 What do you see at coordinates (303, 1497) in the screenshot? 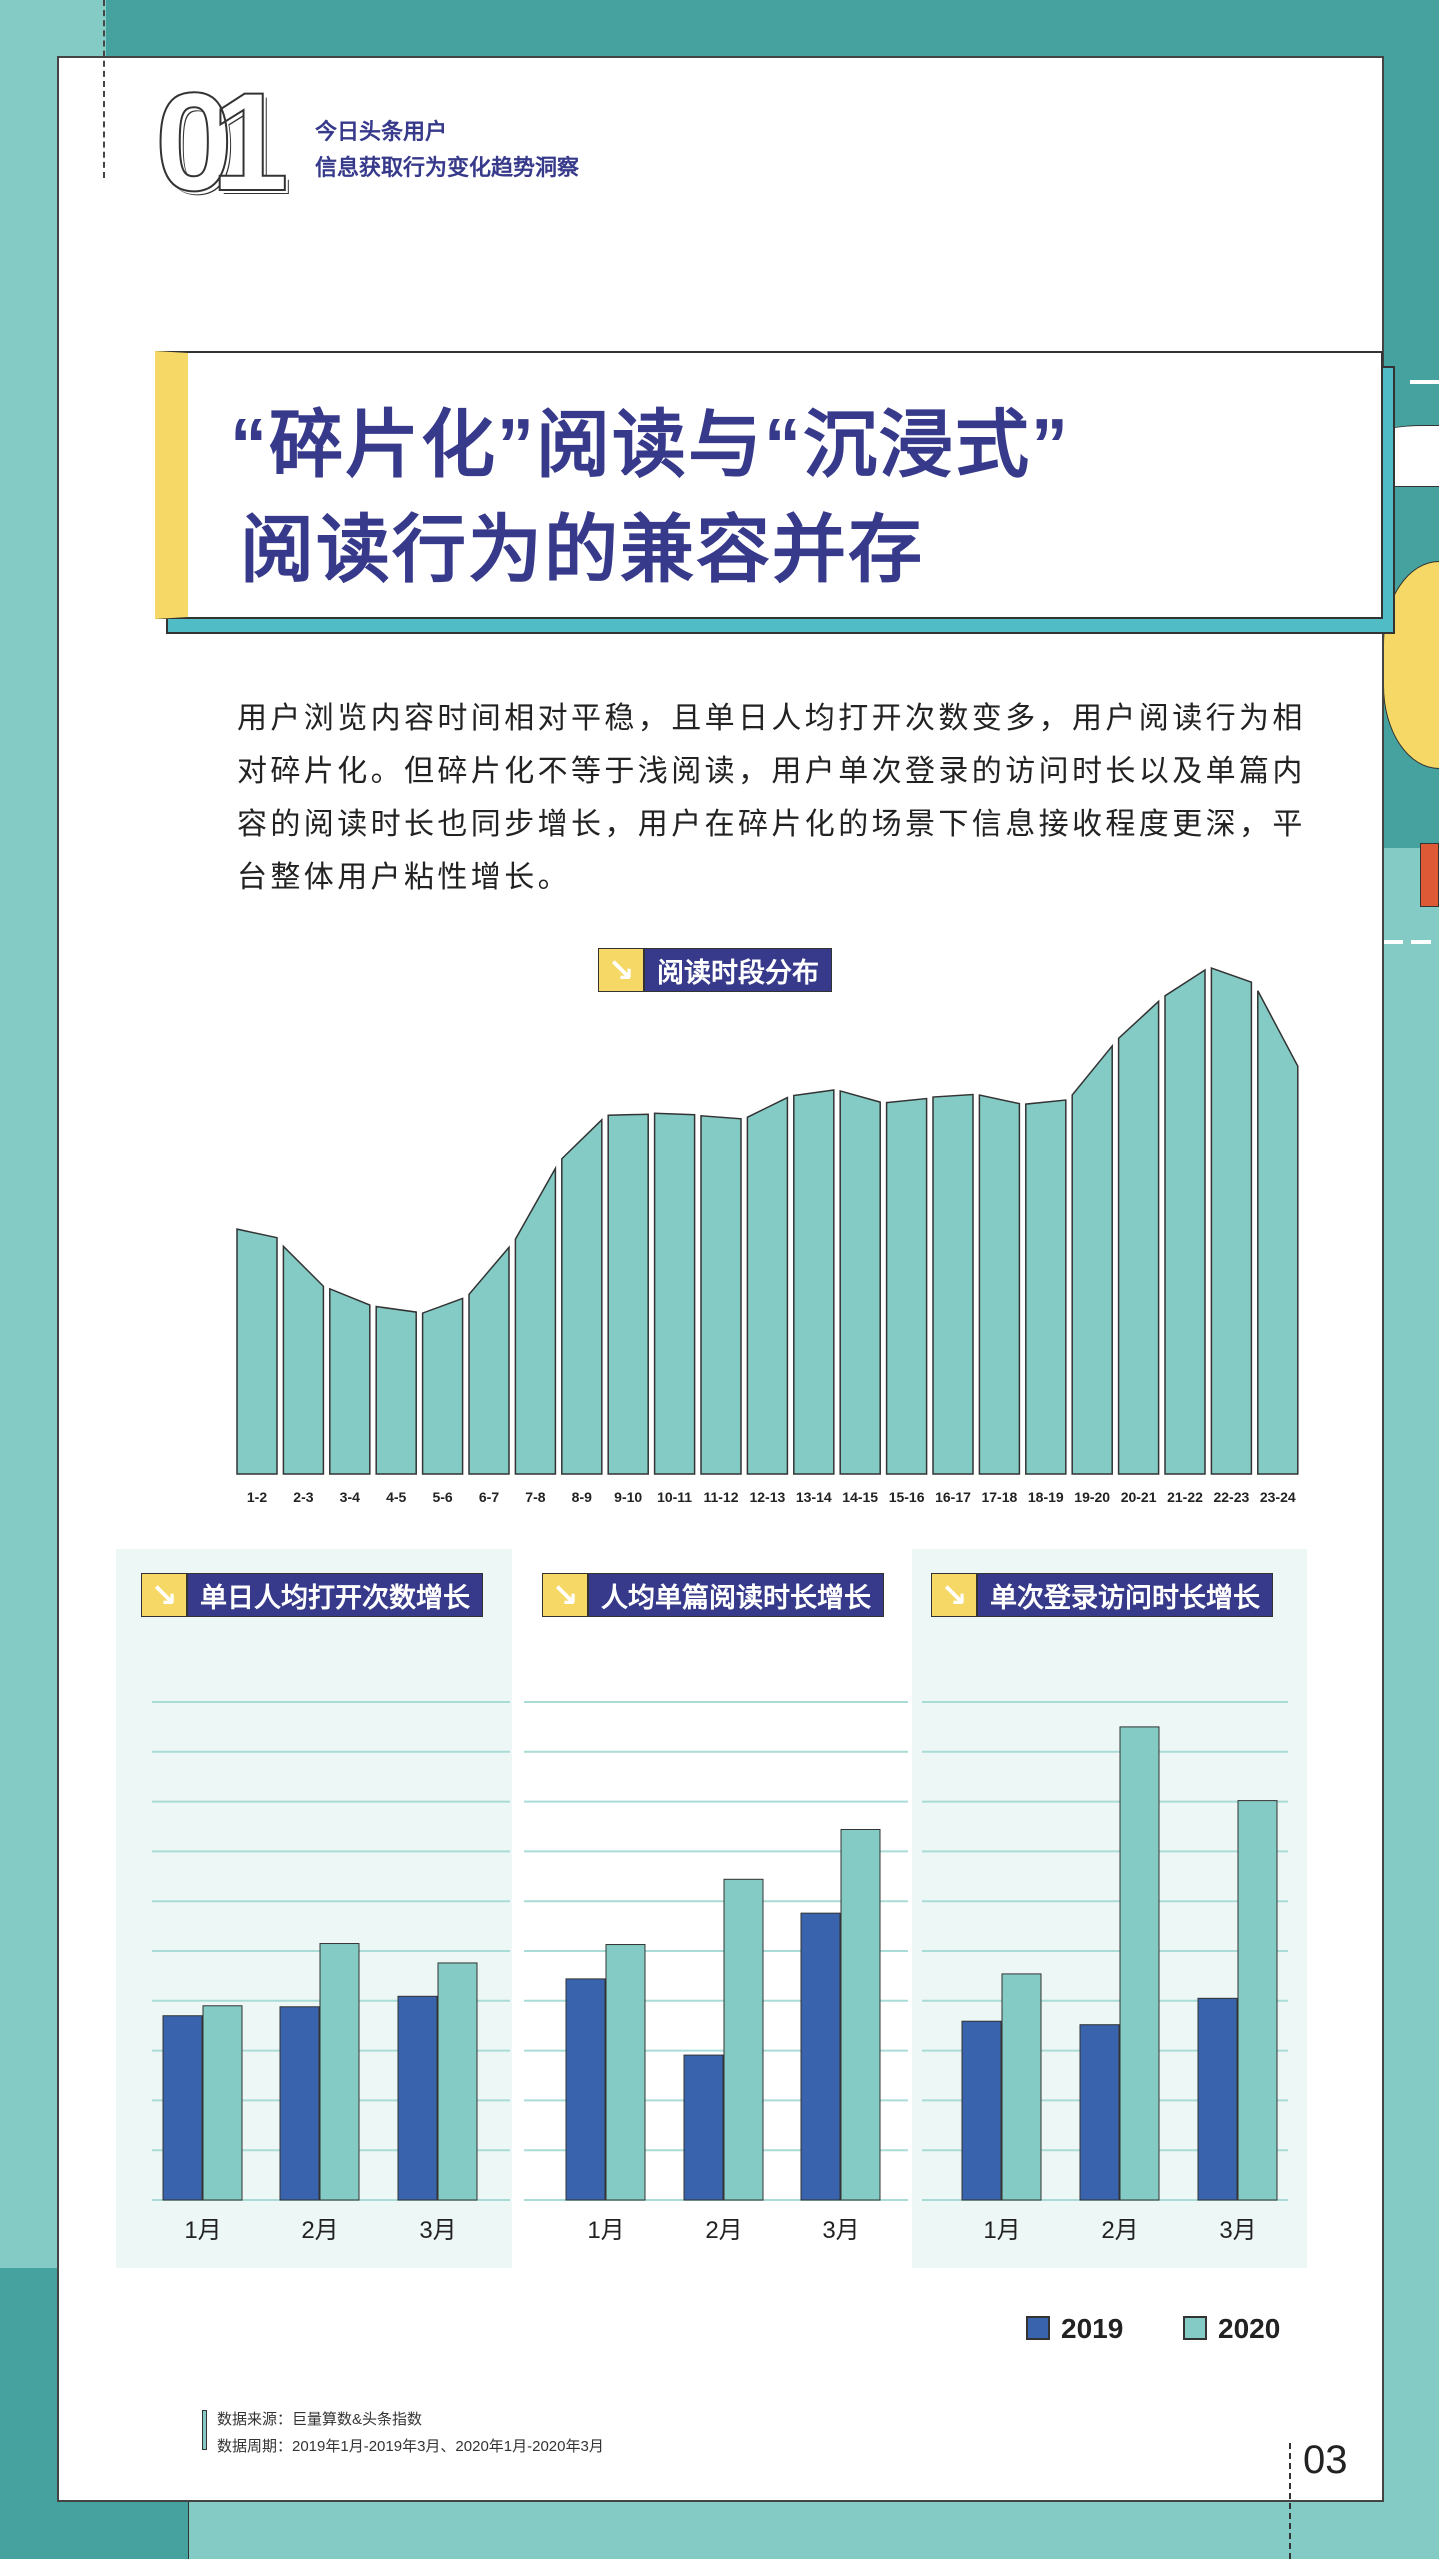
I see `x-tick-label: 2-3` at bounding box center [303, 1497].